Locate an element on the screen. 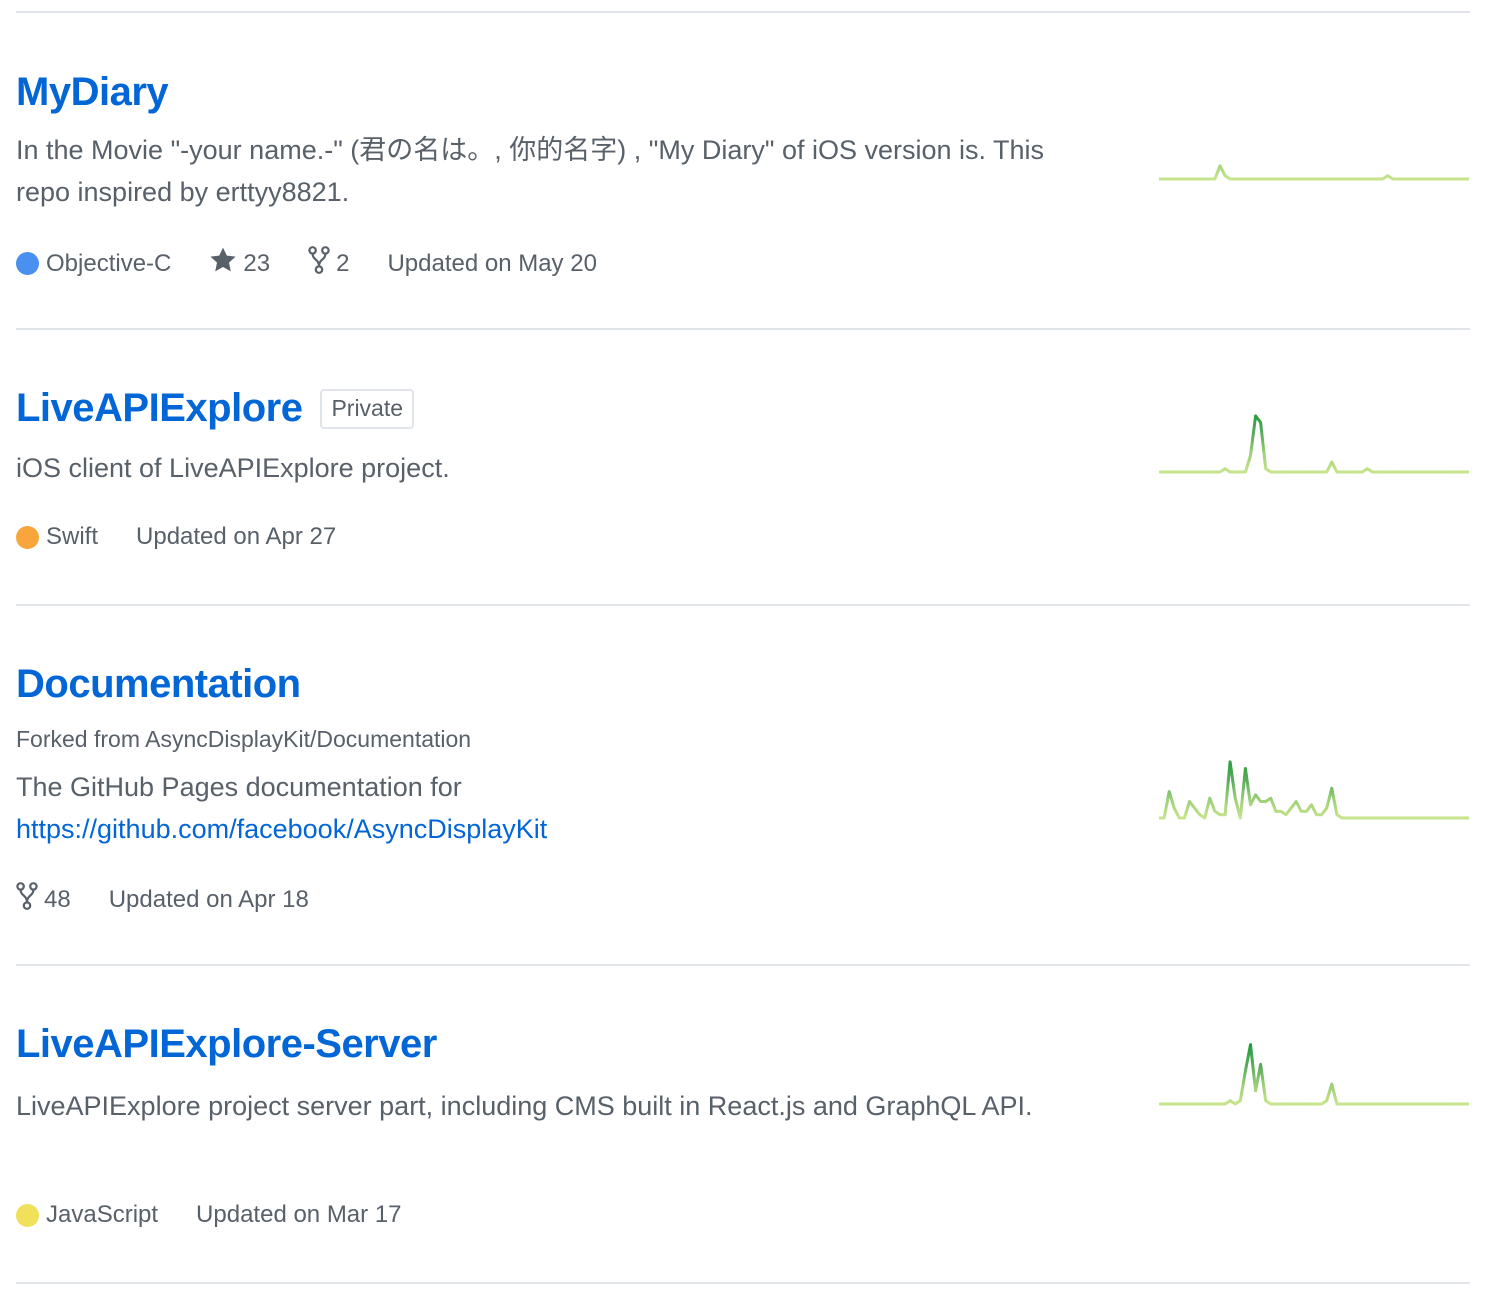 This screenshot has height=1302, width=1492. language-name: Swift is located at coordinates (72, 536).